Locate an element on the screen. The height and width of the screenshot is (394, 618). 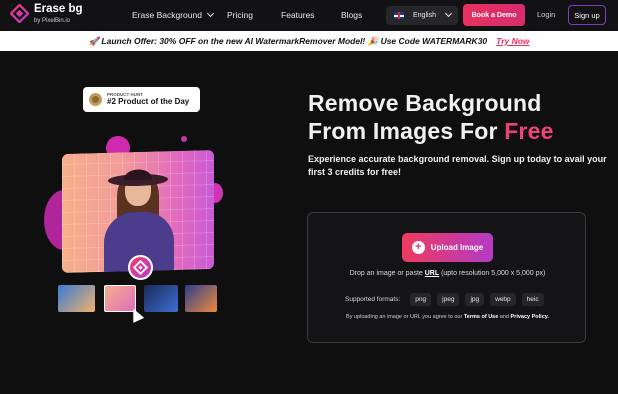
nav-erase-background-label: Erase Background is located at coordinates (167, 15).